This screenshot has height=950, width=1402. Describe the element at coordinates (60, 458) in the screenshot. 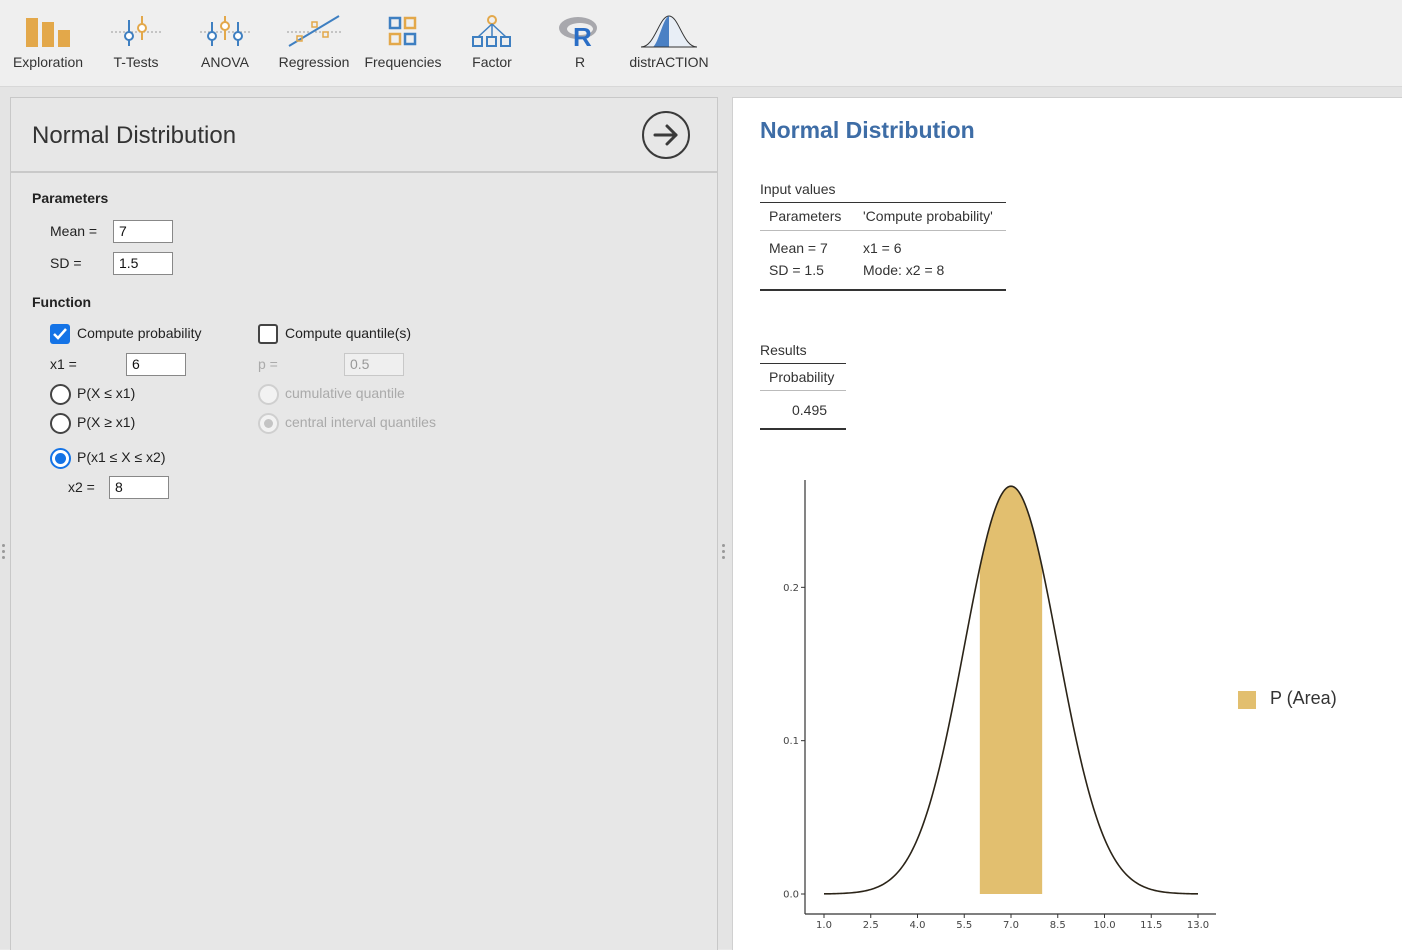

I see `radio-p-between-x1-x2` at that location.